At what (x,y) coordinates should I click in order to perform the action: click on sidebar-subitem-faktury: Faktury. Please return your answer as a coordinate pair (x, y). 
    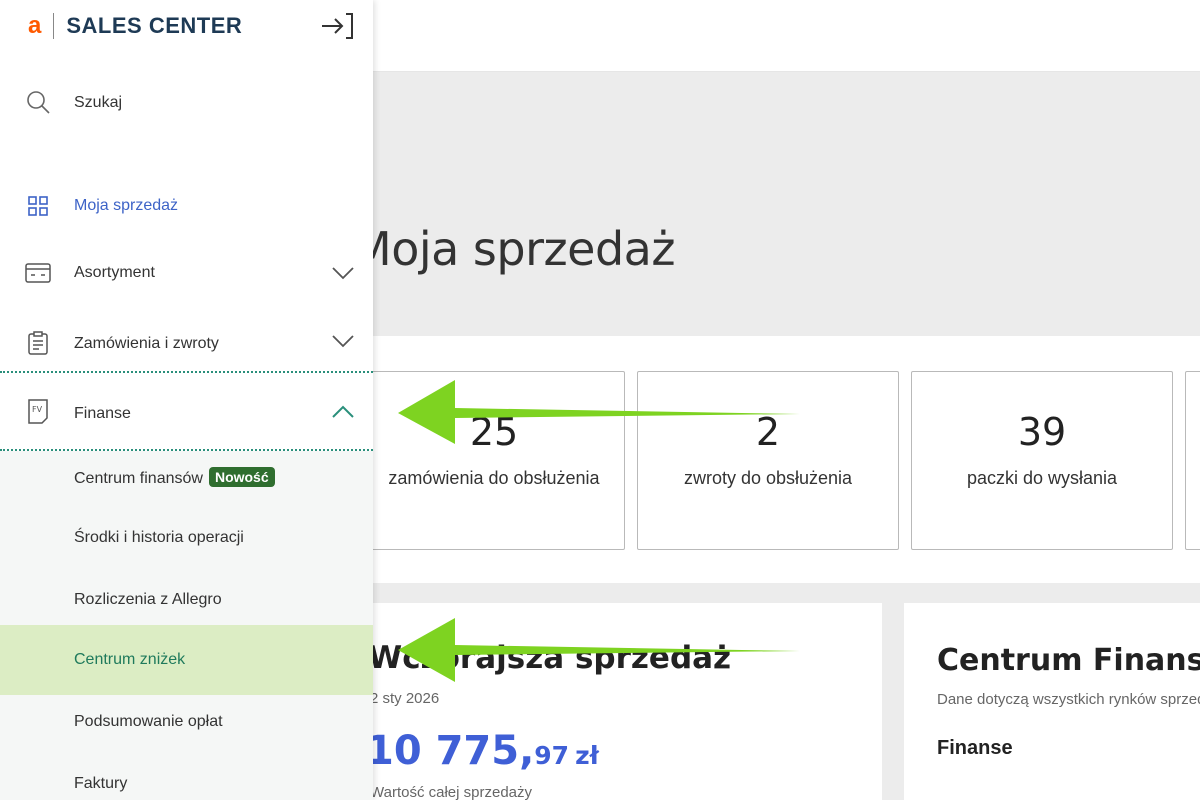
    Looking at the image, I should click on (186, 776).